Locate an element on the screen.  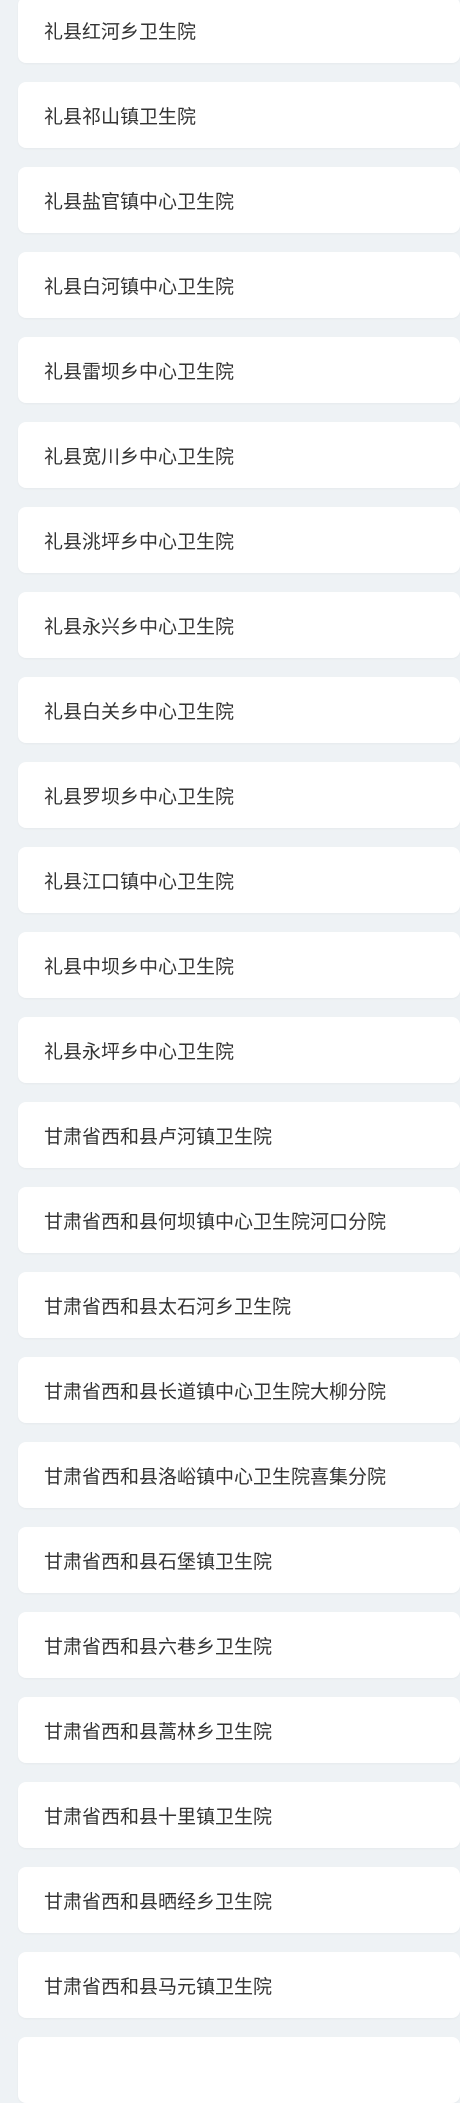
list-item: 甘肃省西和县十里镇卫生院 is located at coordinates (239, 1815).